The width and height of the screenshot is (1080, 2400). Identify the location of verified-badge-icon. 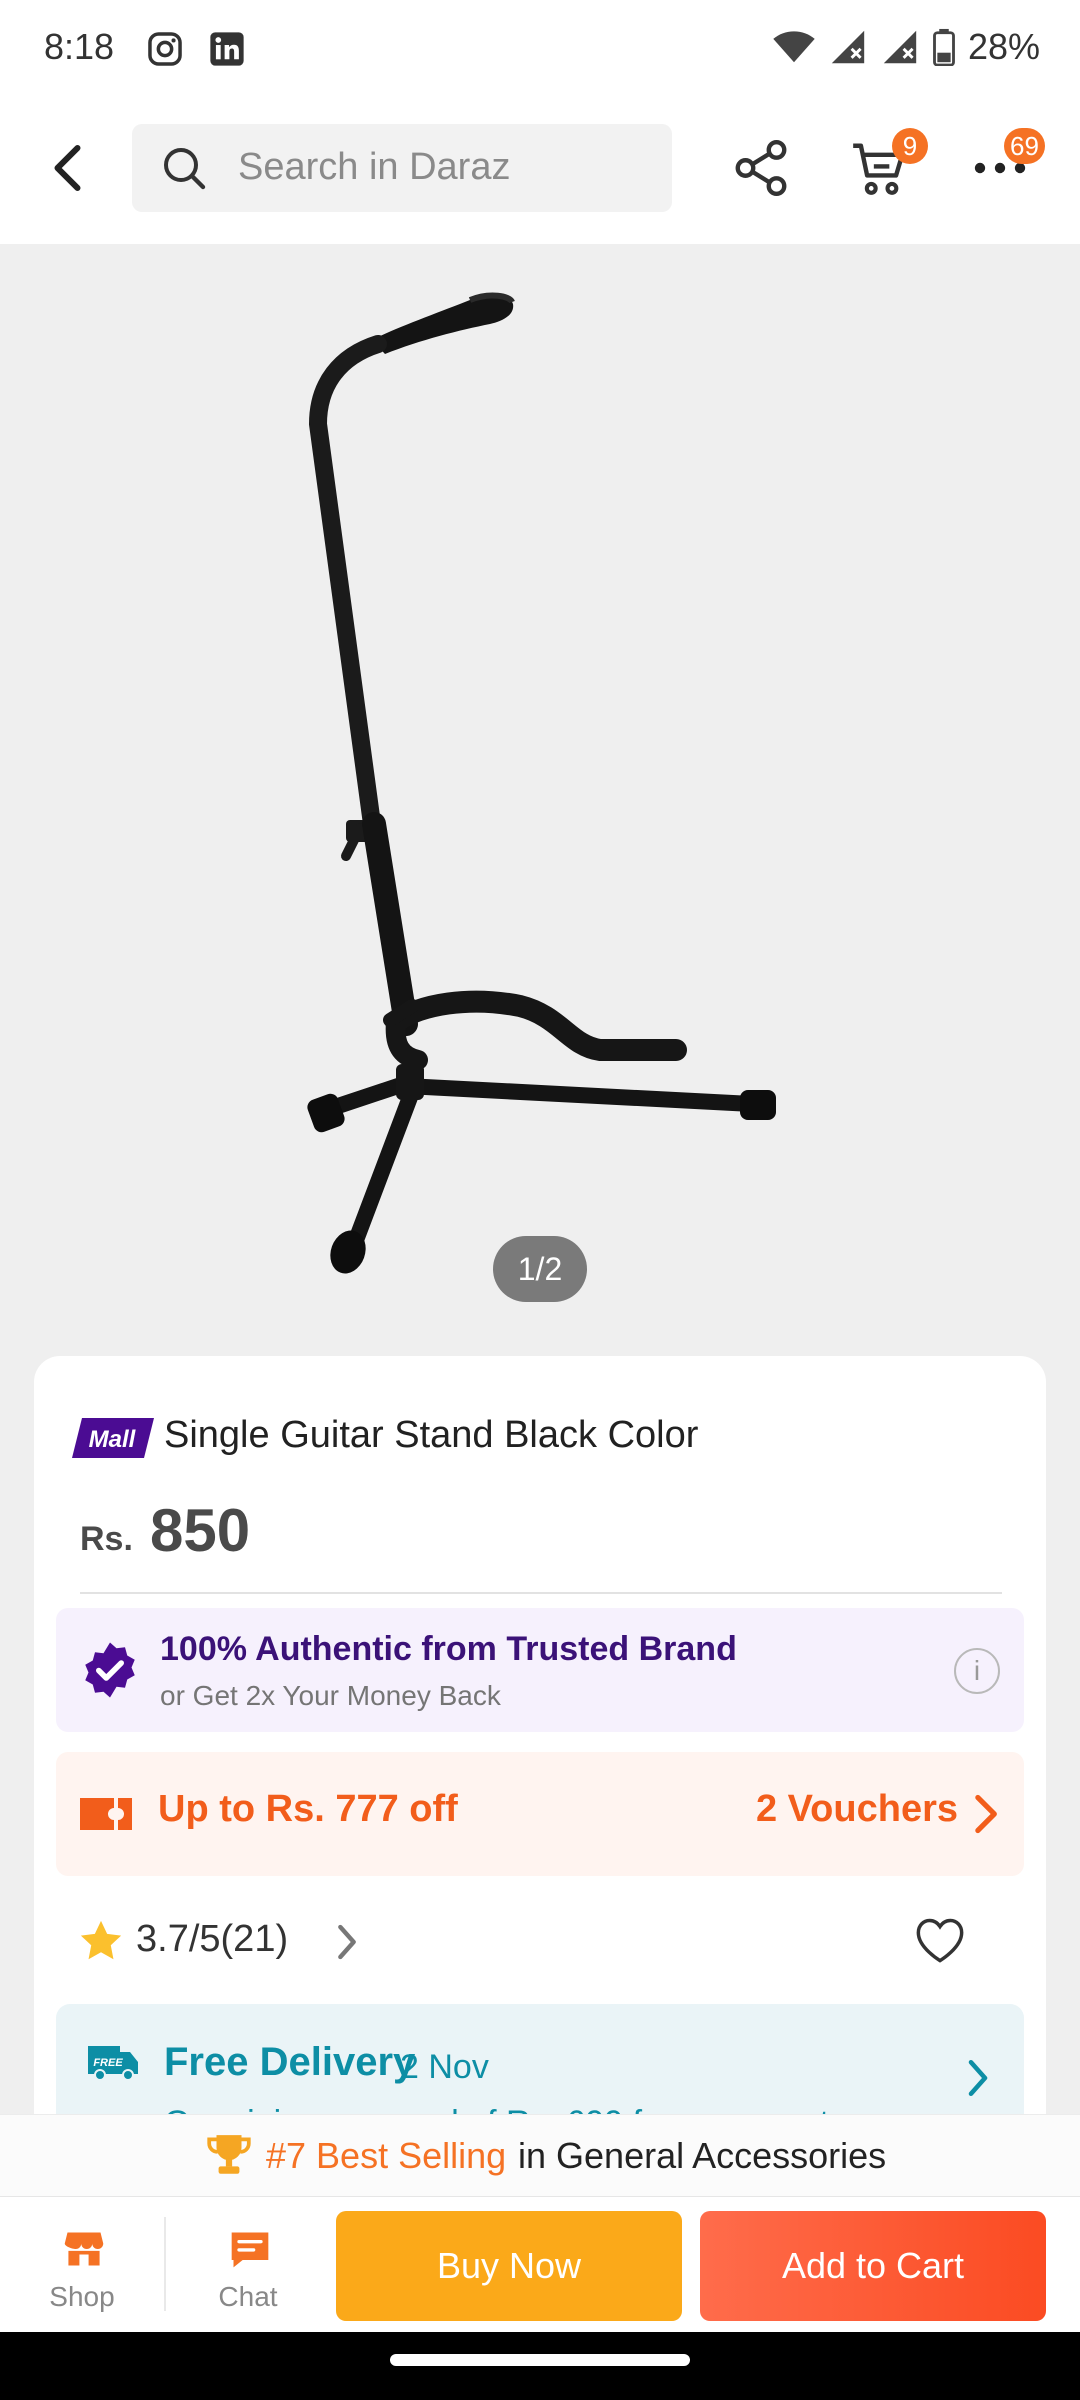
(110, 1670).